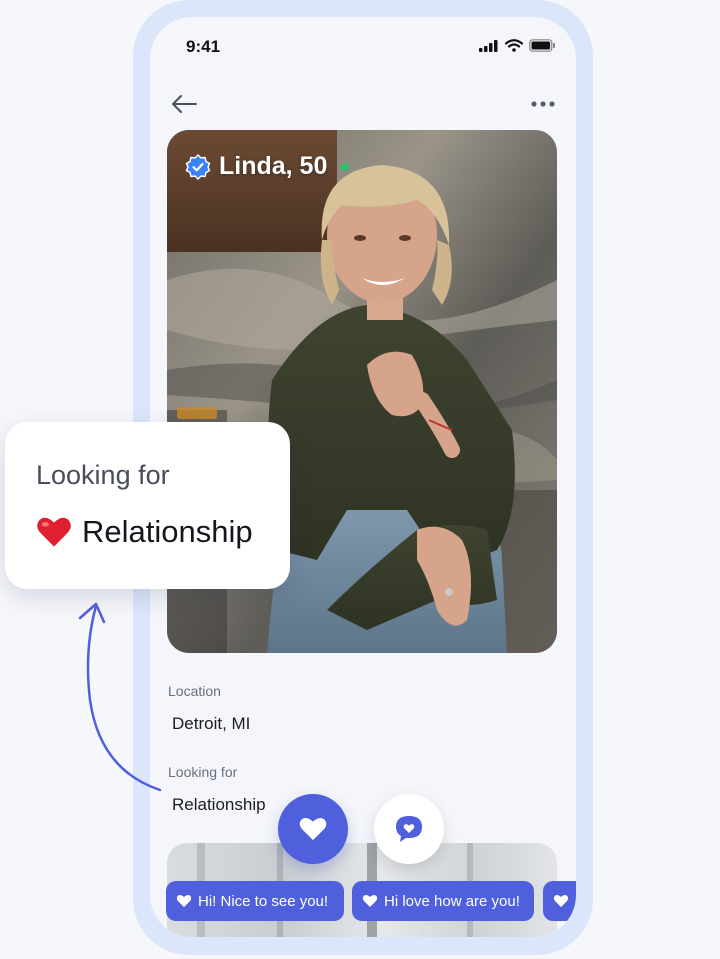 The image size is (720, 959). Describe the element at coordinates (203, 46) in the screenshot. I see `status-time: 9:41` at that location.